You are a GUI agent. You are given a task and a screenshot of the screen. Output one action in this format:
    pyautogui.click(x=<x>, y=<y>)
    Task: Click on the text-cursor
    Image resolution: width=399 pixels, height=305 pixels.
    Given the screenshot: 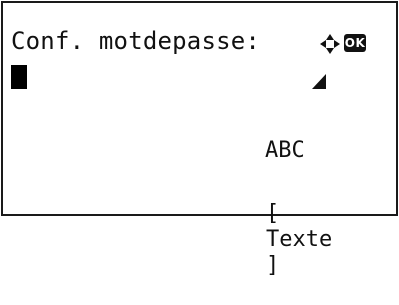 What is the action you would take?
    pyautogui.click(x=19, y=77)
    